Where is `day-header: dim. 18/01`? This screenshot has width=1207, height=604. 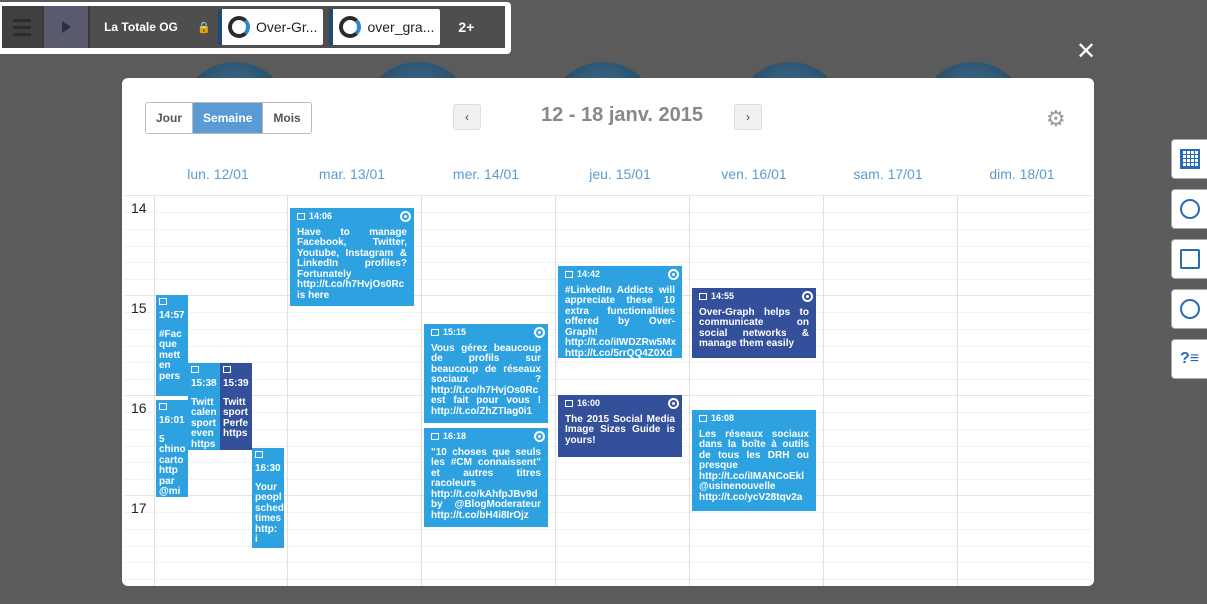
day-header: dim. 18/01 is located at coordinates (1022, 174).